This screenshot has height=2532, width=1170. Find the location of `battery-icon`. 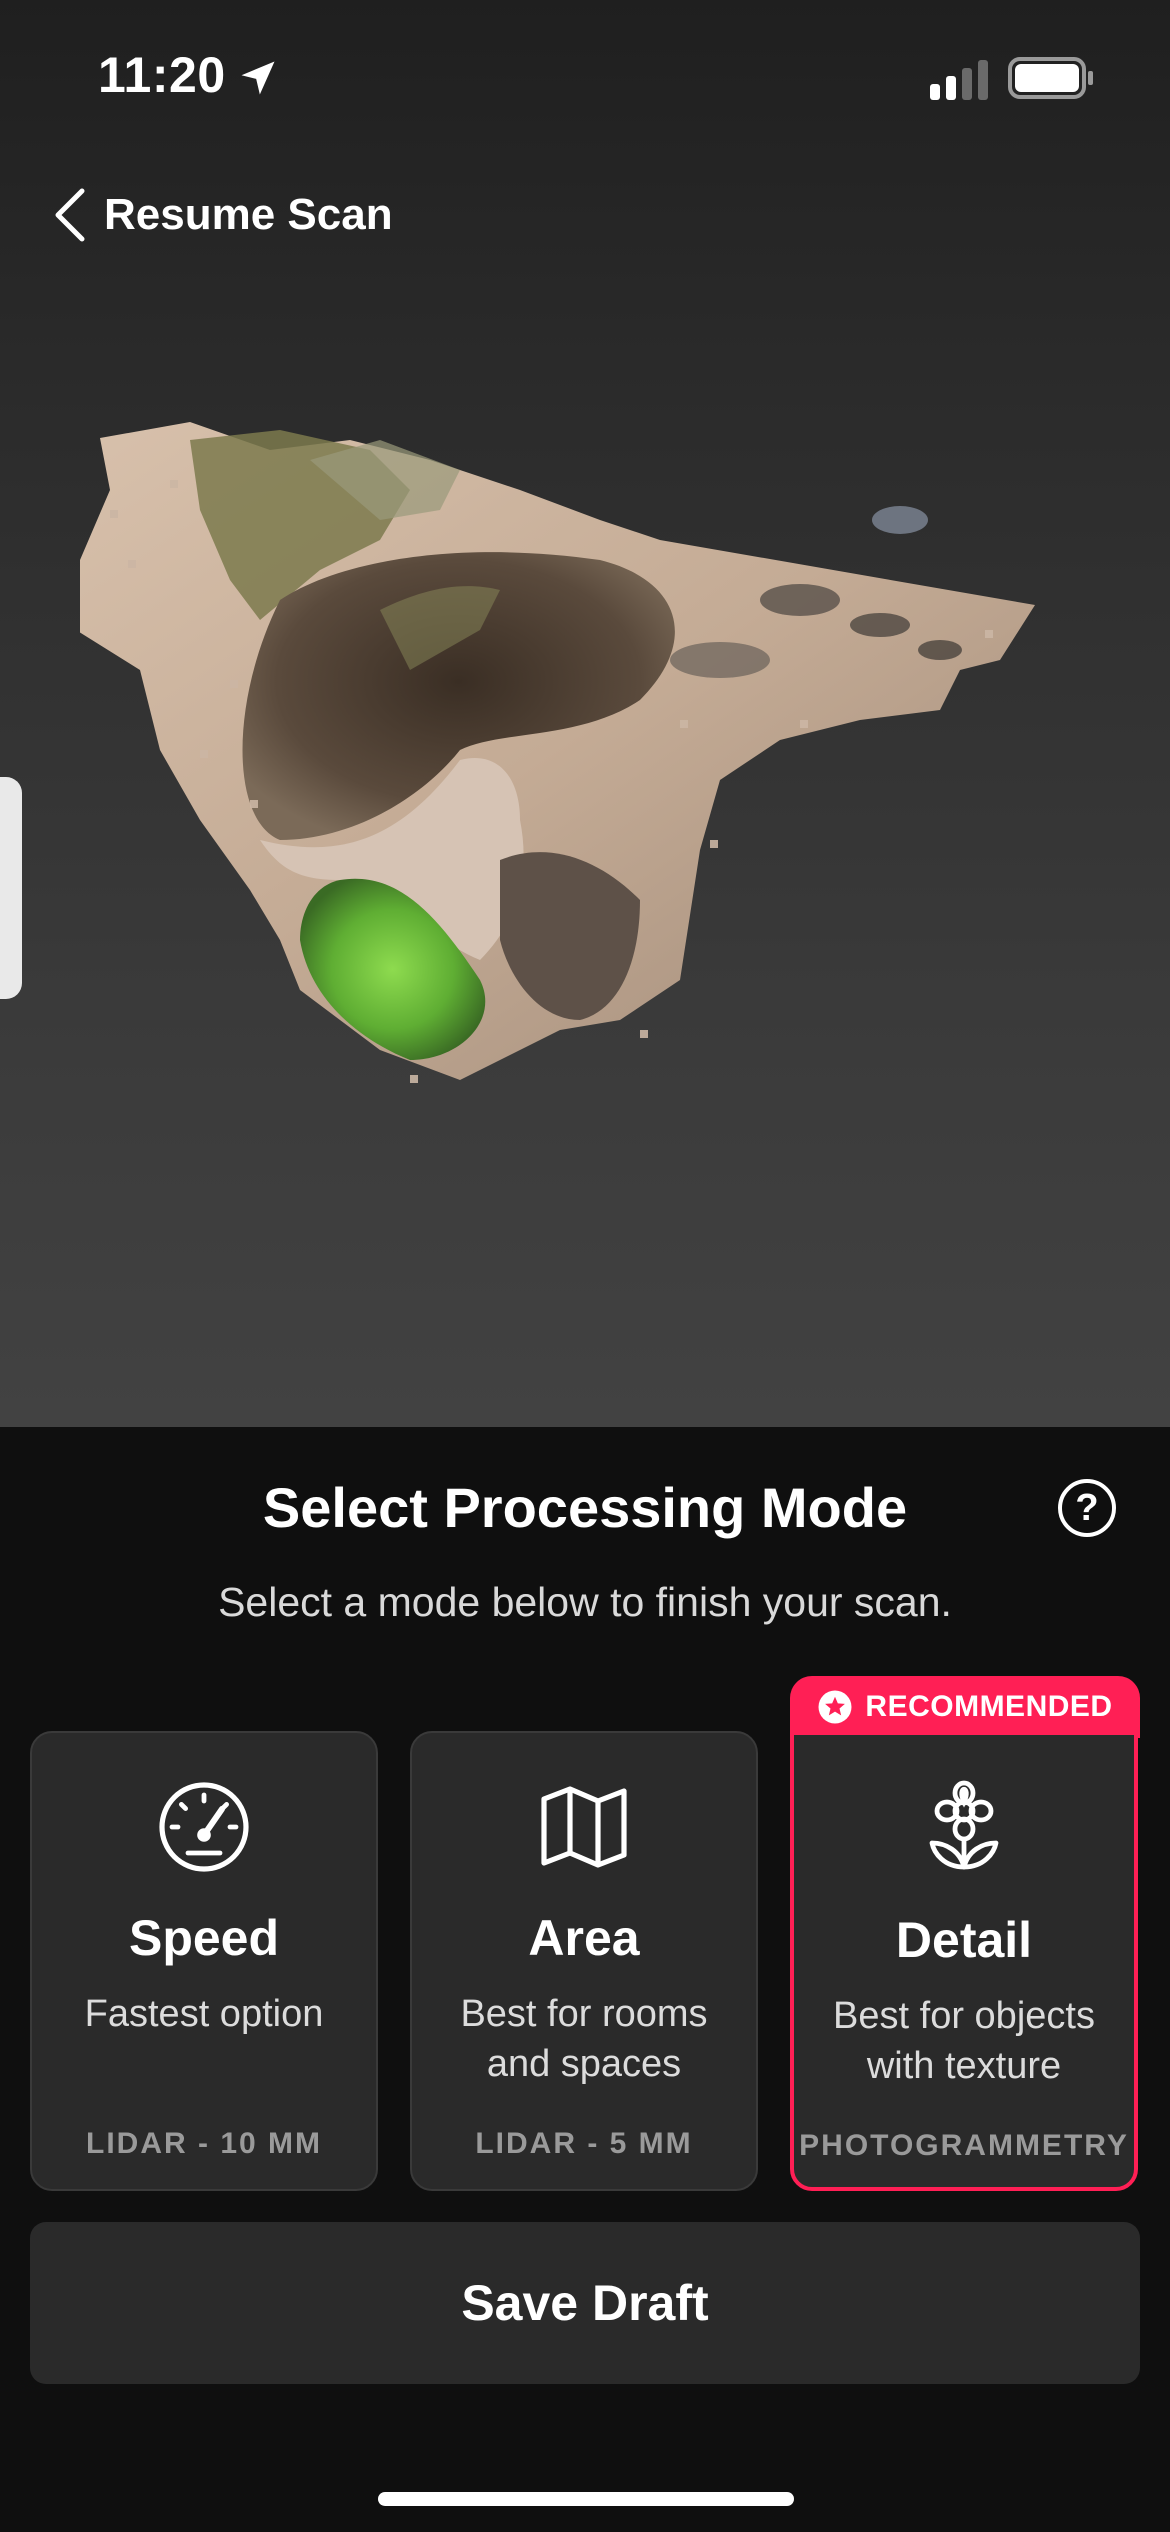

battery-icon is located at coordinates (1050, 78).